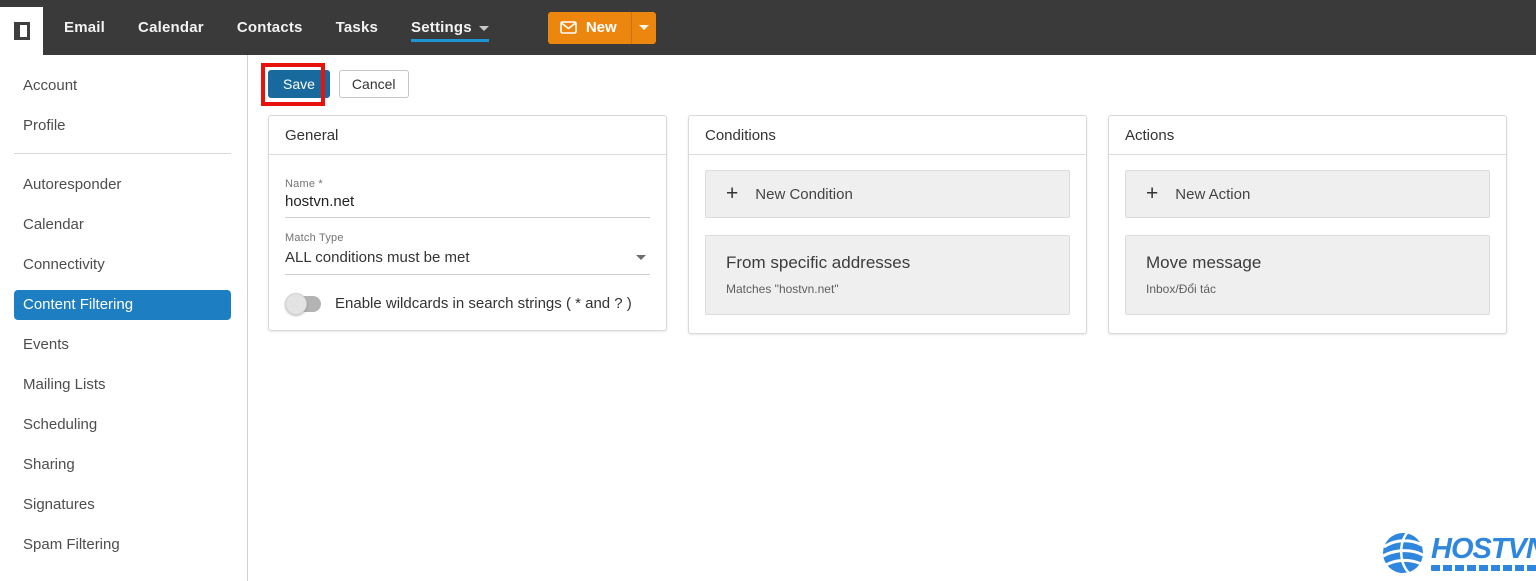 The width and height of the screenshot is (1536, 581). Describe the element at coordinates (1181, 289) in the screenshot. I see `action-item-subtitle: Inbox/Đổi tác` at that location.